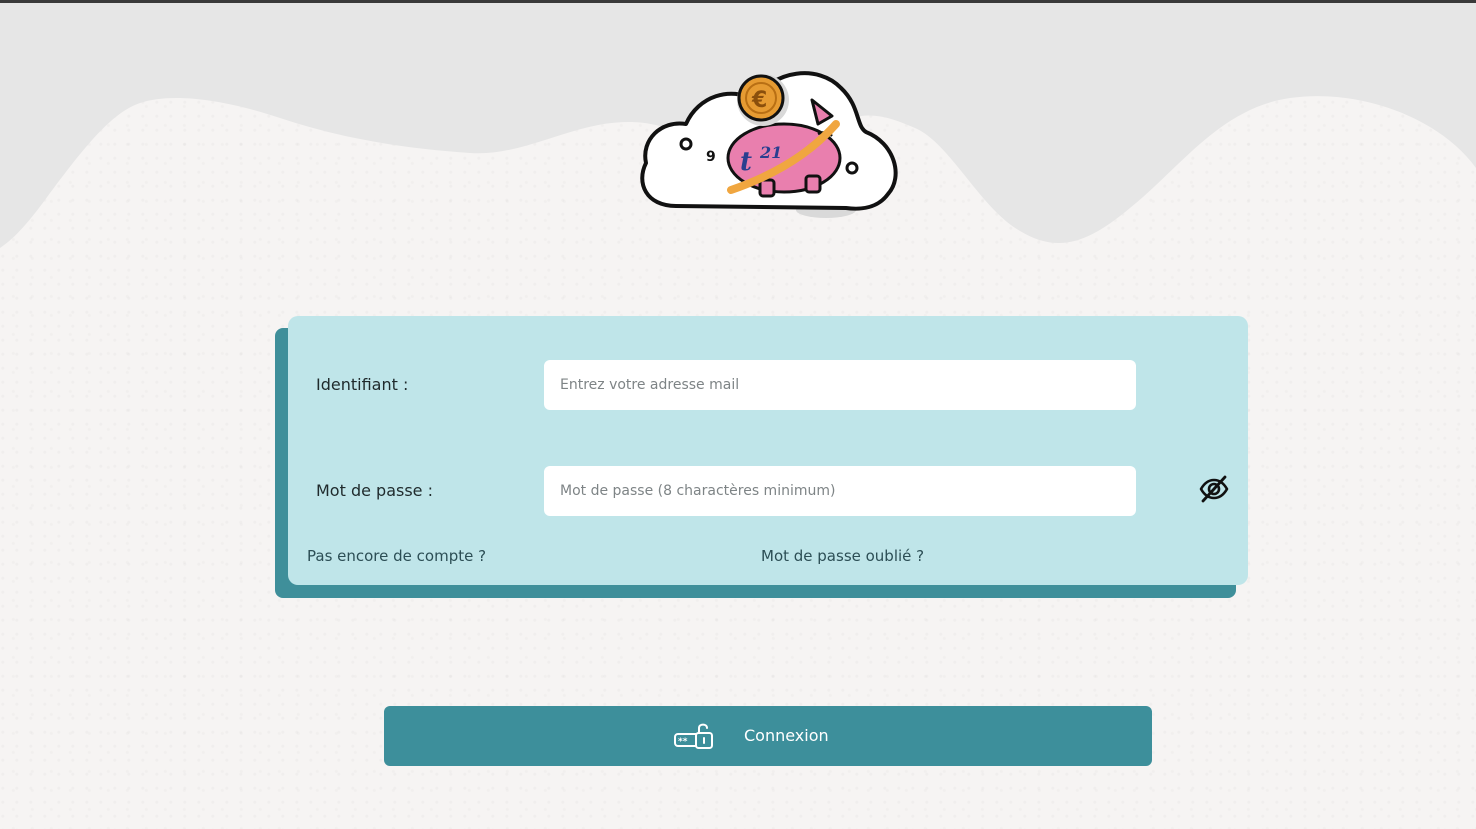  Describe the element at coordinates (711, 157) in the screenshot. I see `svg-text: 9` at that location.